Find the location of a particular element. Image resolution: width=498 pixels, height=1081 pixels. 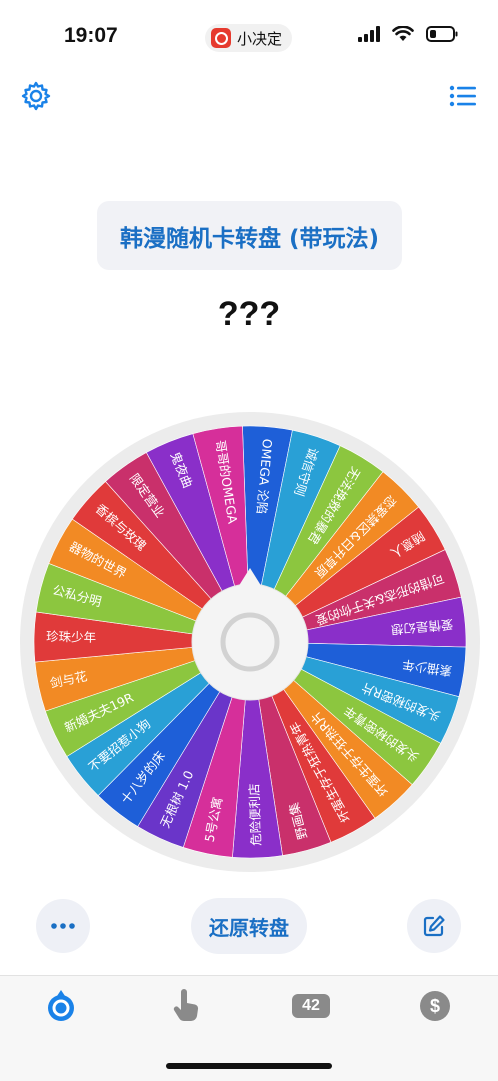

number-badge: 42 is located at coordinates (311, 1006).